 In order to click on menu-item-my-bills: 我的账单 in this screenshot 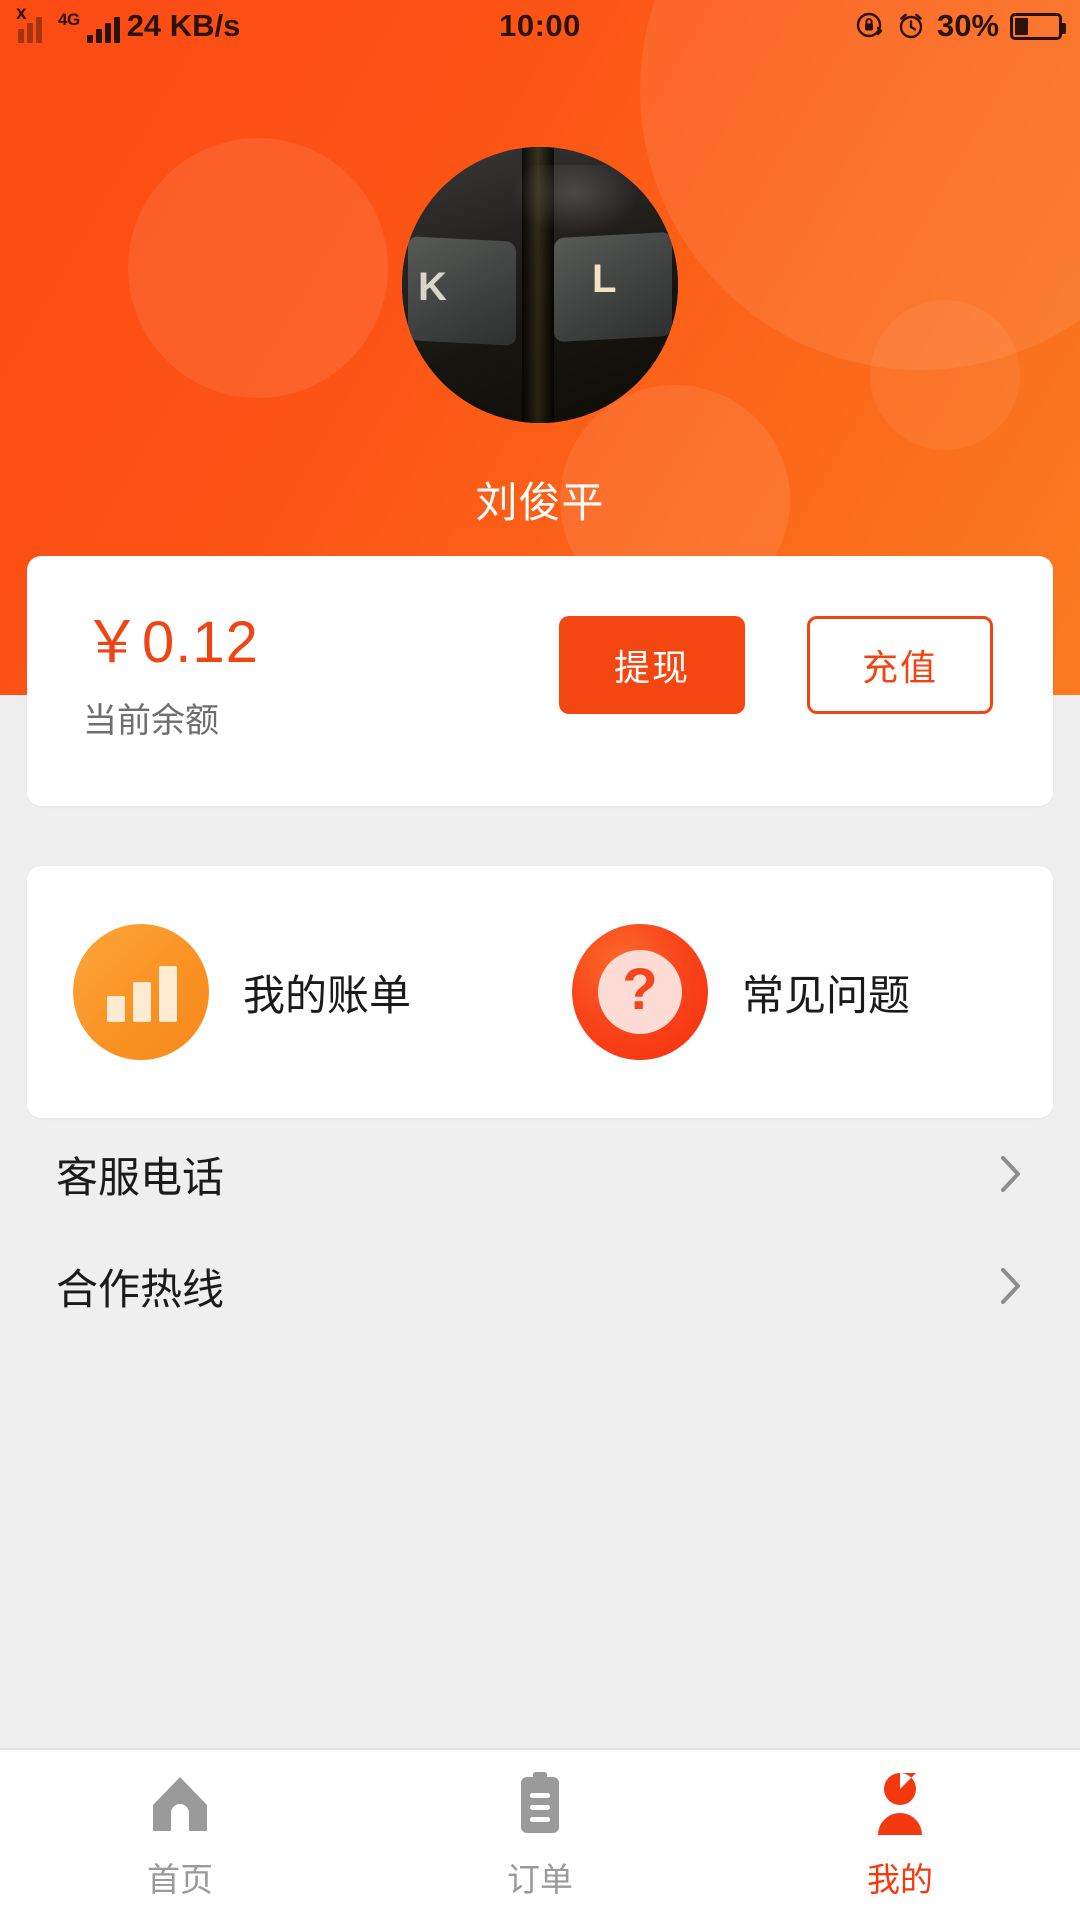, I will do `click(290, 992)`.